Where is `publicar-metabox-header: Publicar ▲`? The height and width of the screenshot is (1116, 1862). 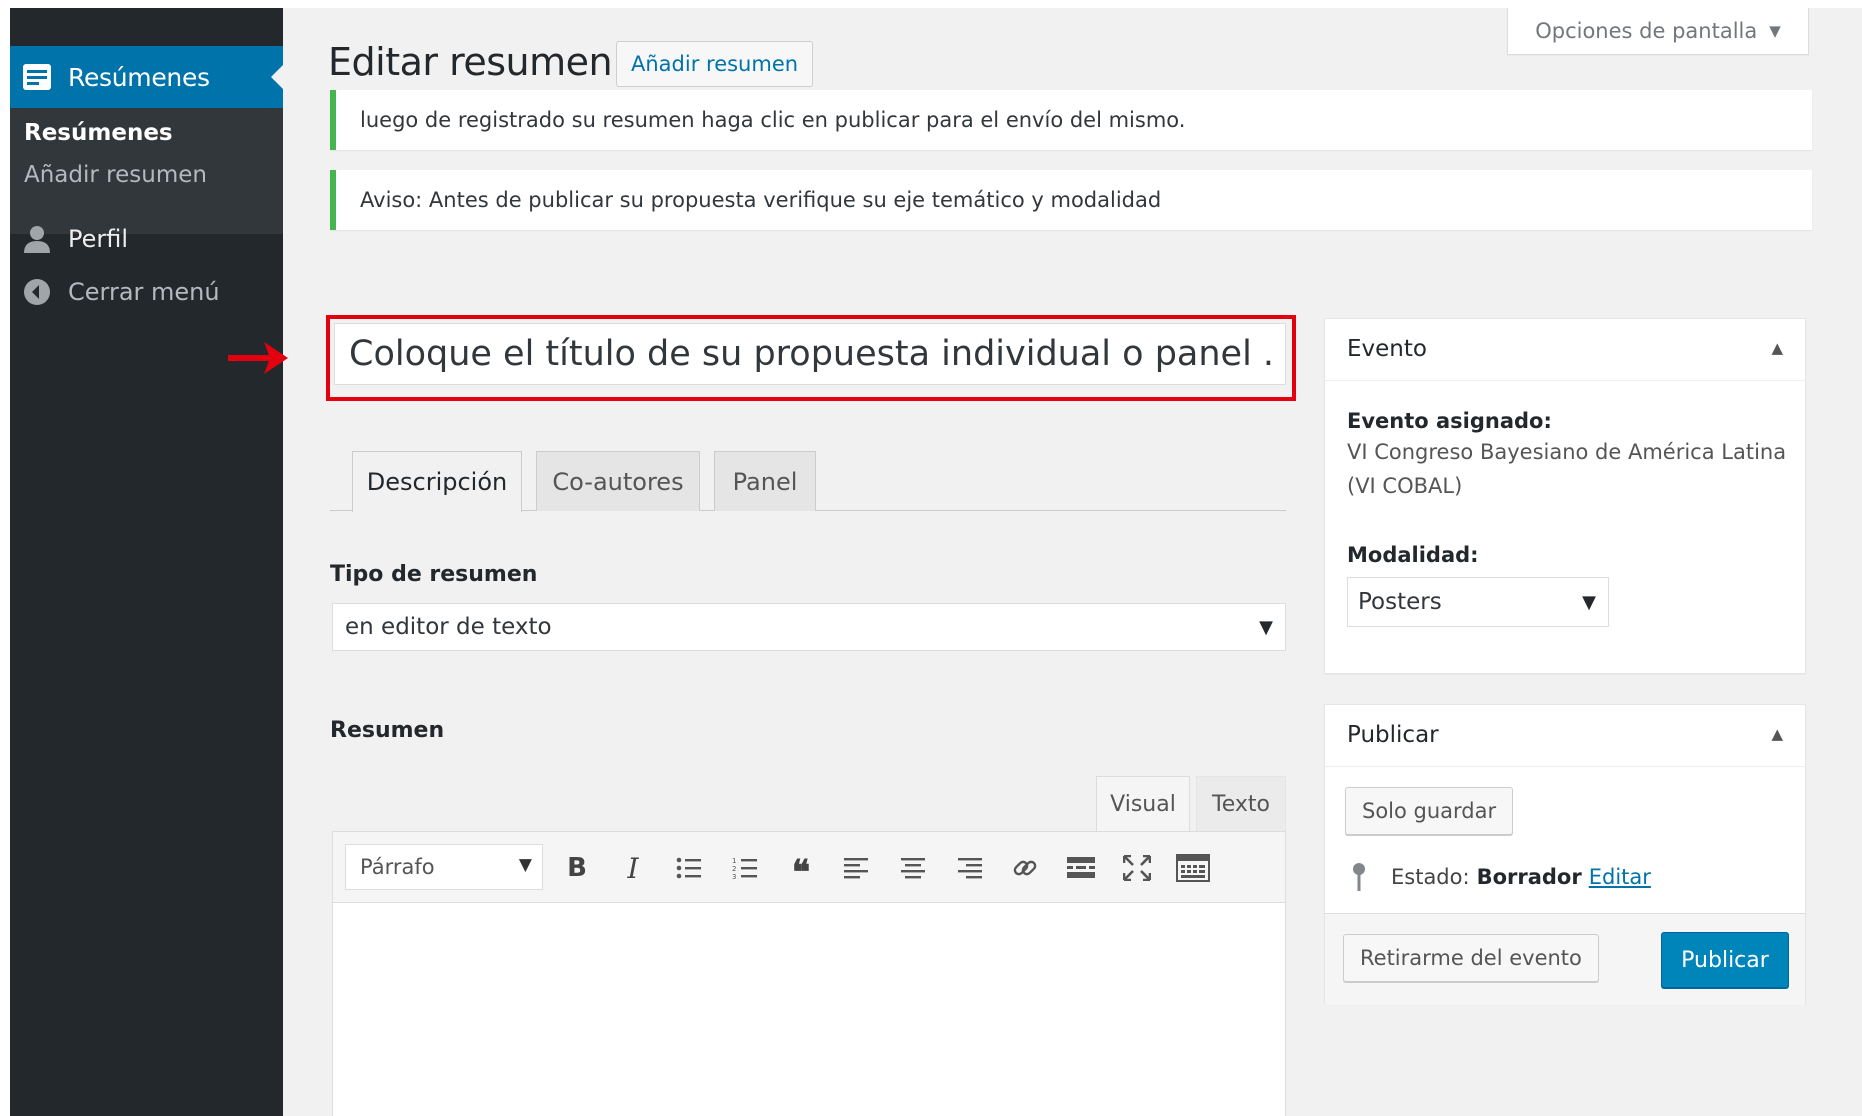
publicar-metabox-header: Publicar ▲ is located at coordinates (1565, 736).